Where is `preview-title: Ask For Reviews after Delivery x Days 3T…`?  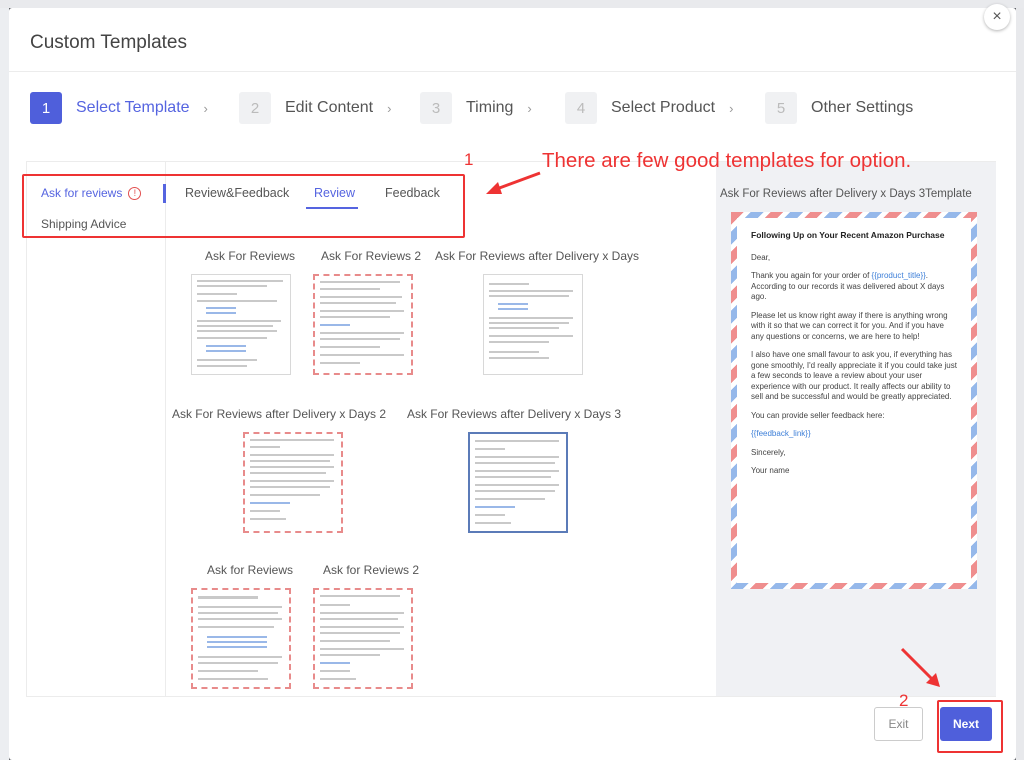 preview-title: Ask For Reviews after Delivery x Days 3T… is located at coordinates (846, 194).